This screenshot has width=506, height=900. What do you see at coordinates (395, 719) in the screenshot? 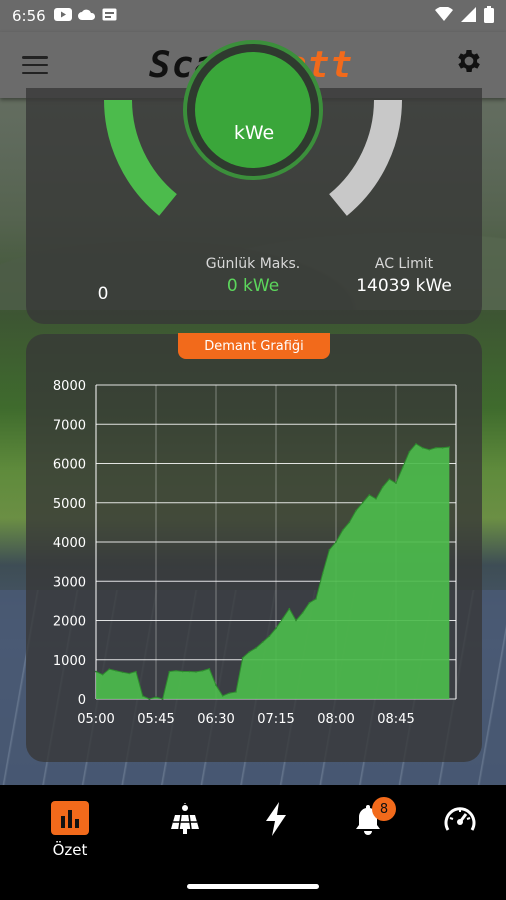
I see `x-tick-label: 08:45` at bounding box center [395, 719].